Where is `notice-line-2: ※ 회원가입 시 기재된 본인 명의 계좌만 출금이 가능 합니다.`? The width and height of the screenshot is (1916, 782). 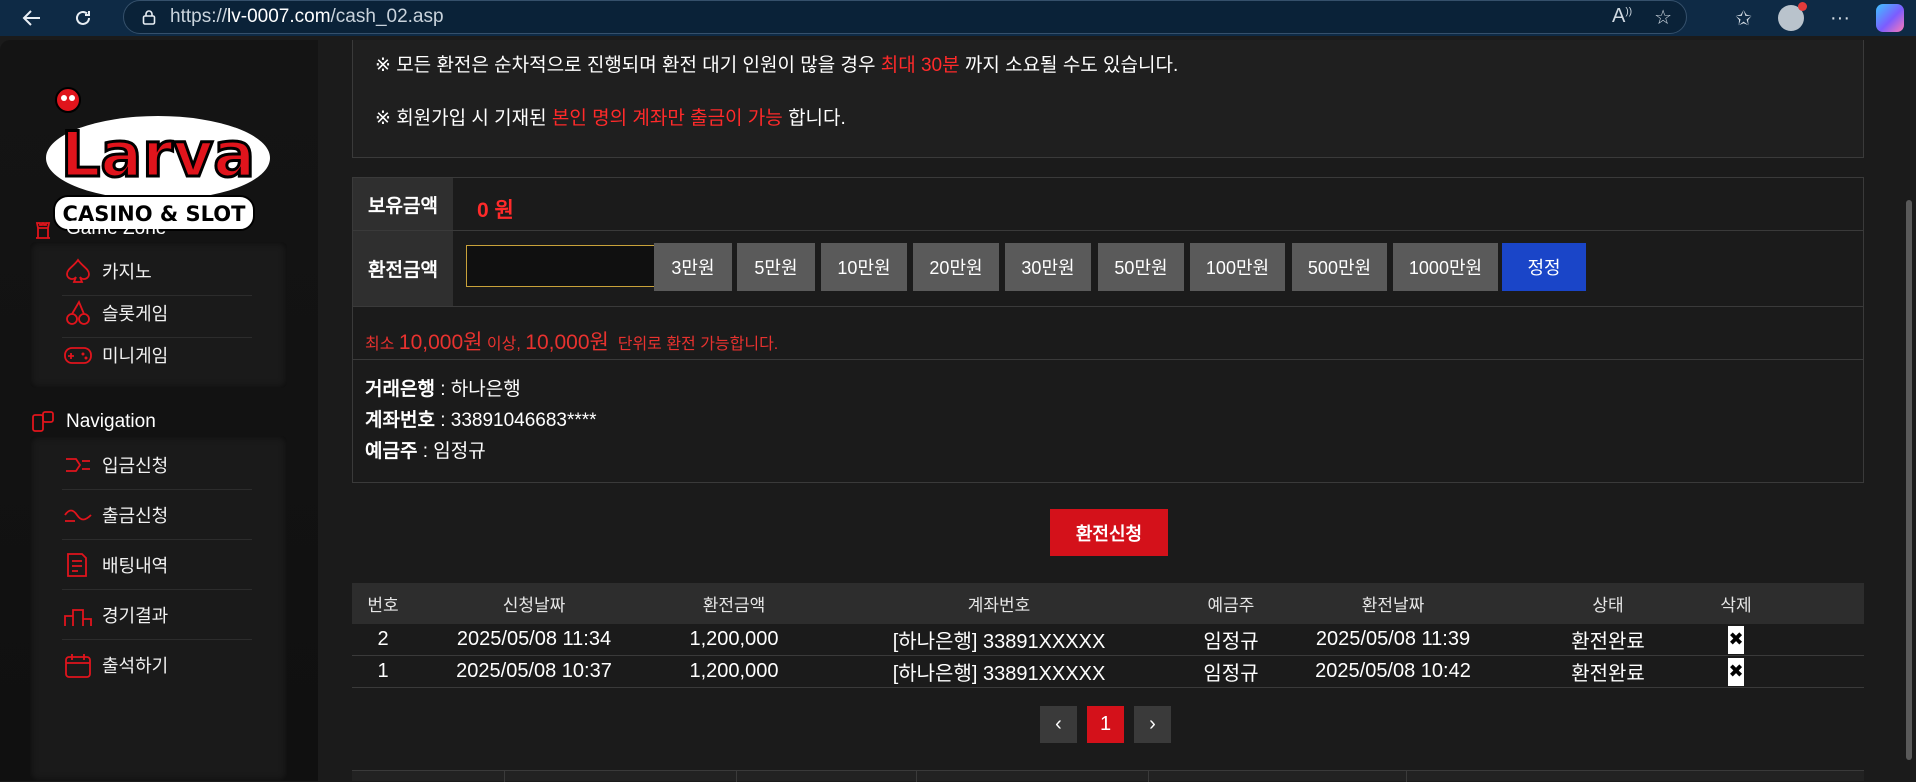 notice-line-2: ※ 회원가입 시 기재된 본인 명의 계좌만 출금이 가능 합니다. is located at coordinates (610, 118).